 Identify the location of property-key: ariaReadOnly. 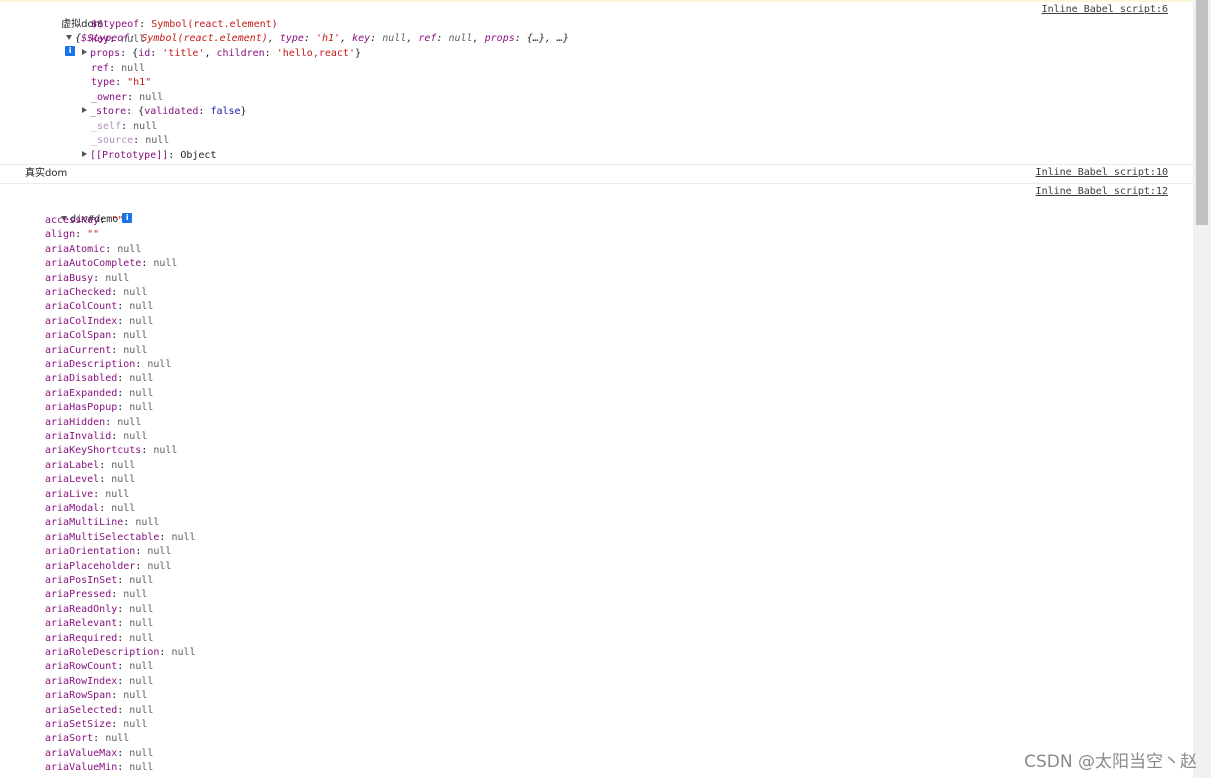
(81, 609).